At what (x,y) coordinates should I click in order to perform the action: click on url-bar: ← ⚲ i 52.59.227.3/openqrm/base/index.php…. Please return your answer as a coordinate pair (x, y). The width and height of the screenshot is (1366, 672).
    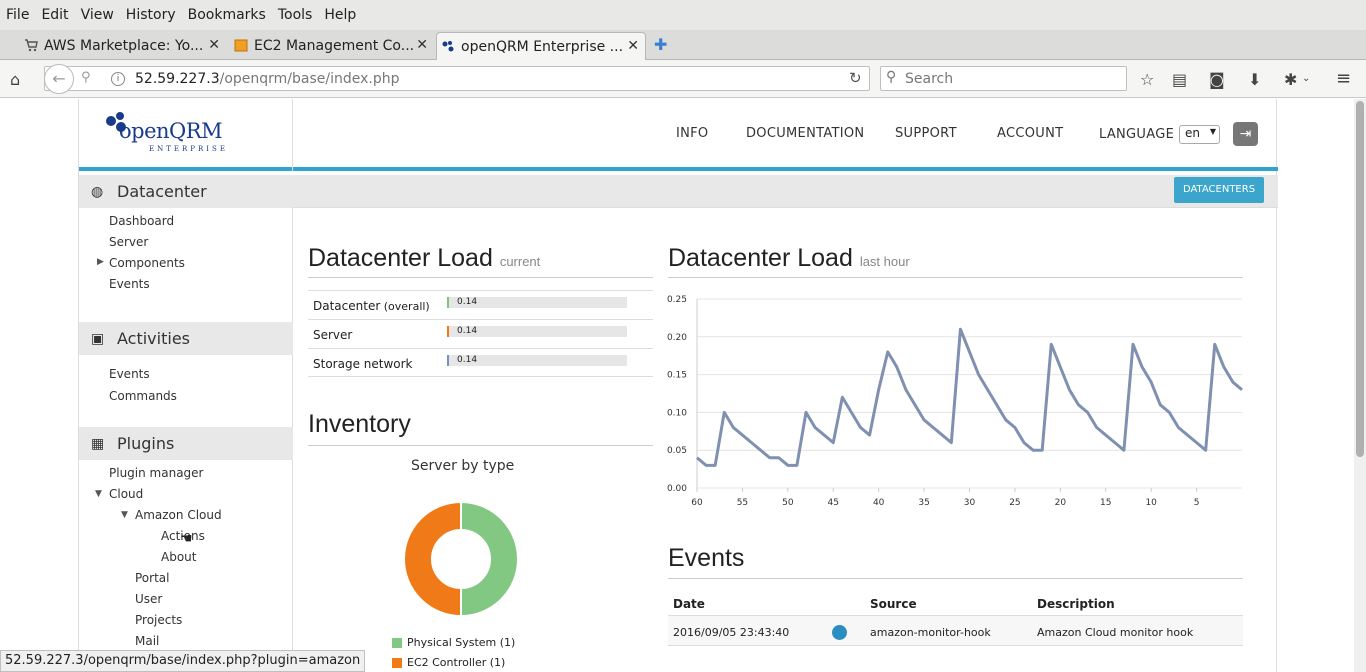
    Looking at the image, I should click on (457, 79).